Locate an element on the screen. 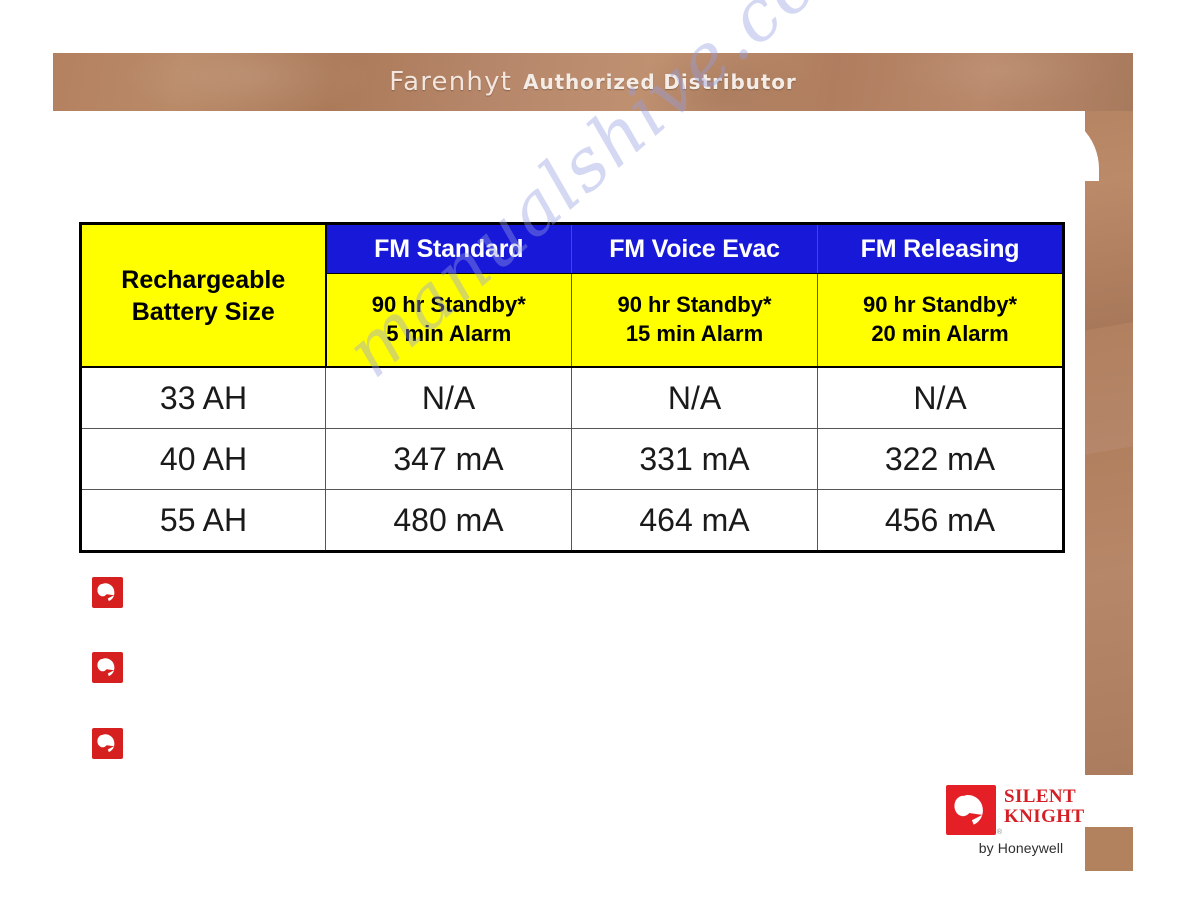 The image size is (1188, 918). row-label-33ah: 33 AH is located at coordinates (203, 397).